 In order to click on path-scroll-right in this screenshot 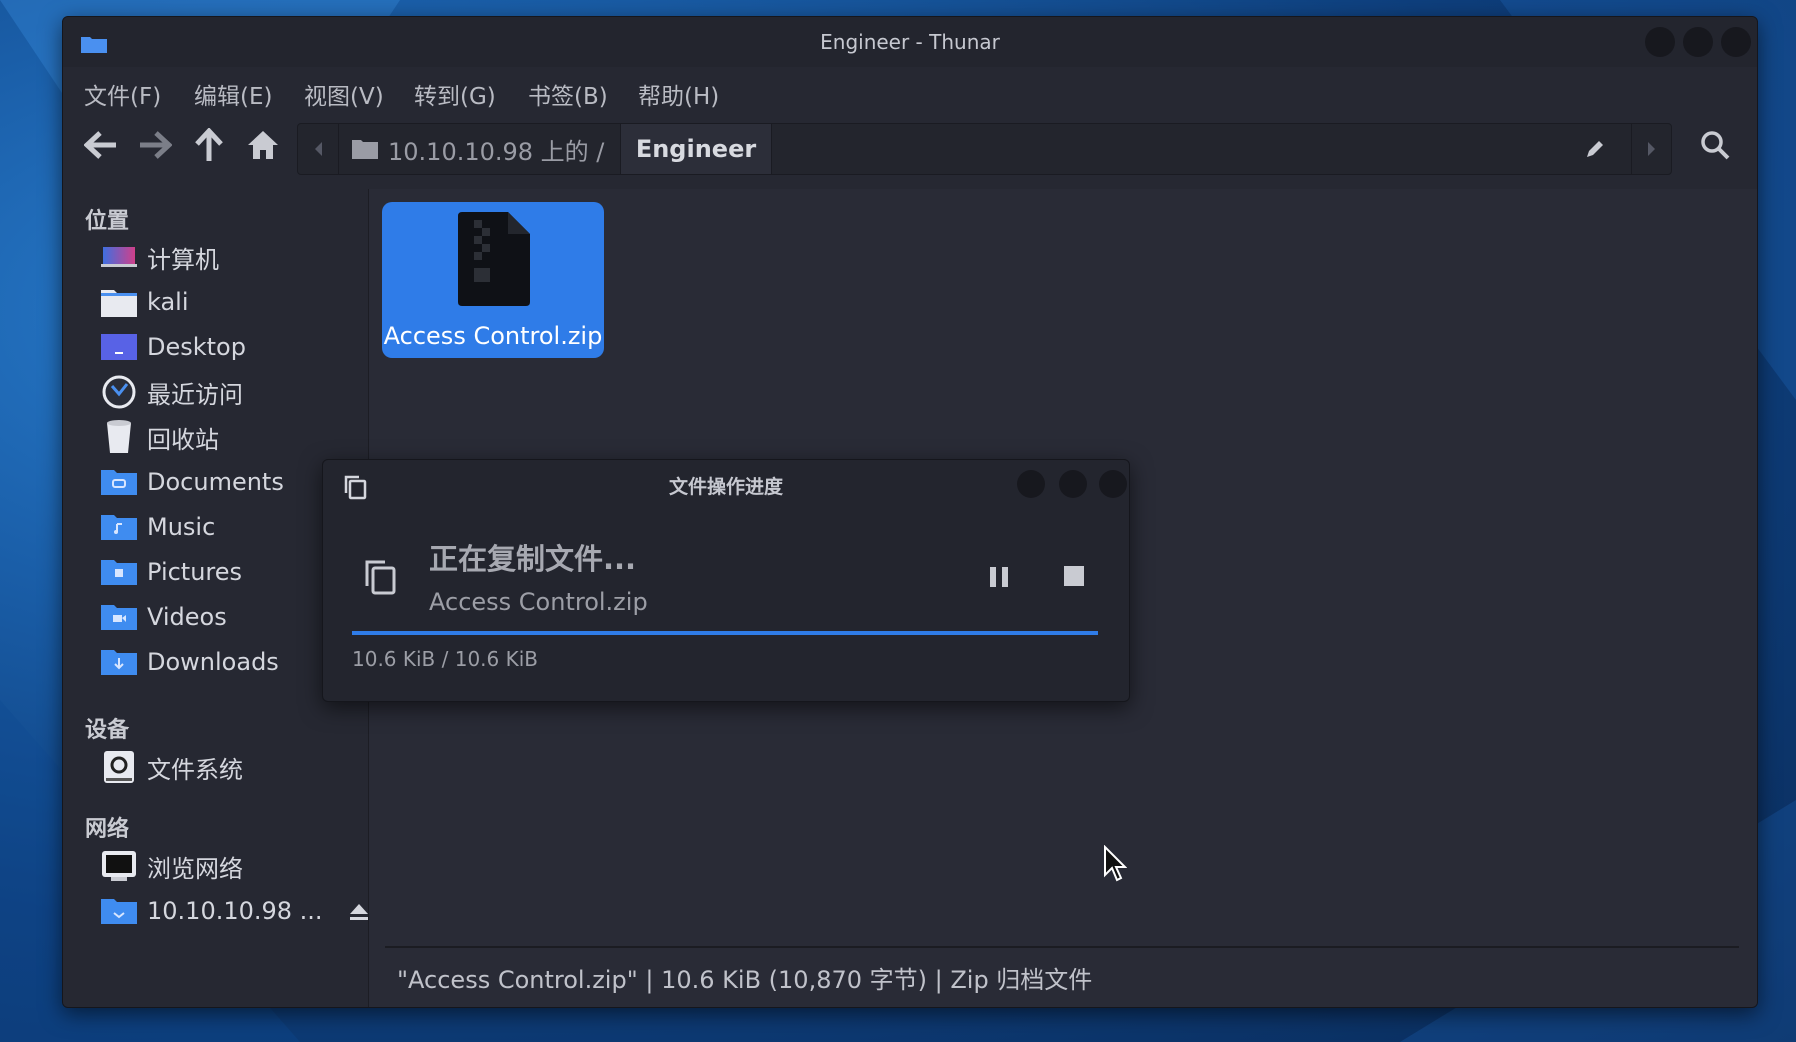, I will do `click(1651, 149)`.